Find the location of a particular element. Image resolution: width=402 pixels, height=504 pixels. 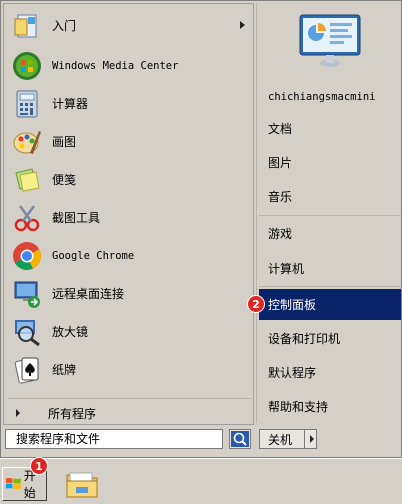

program-label: 纸牌 is located at coordinates (64, 370).